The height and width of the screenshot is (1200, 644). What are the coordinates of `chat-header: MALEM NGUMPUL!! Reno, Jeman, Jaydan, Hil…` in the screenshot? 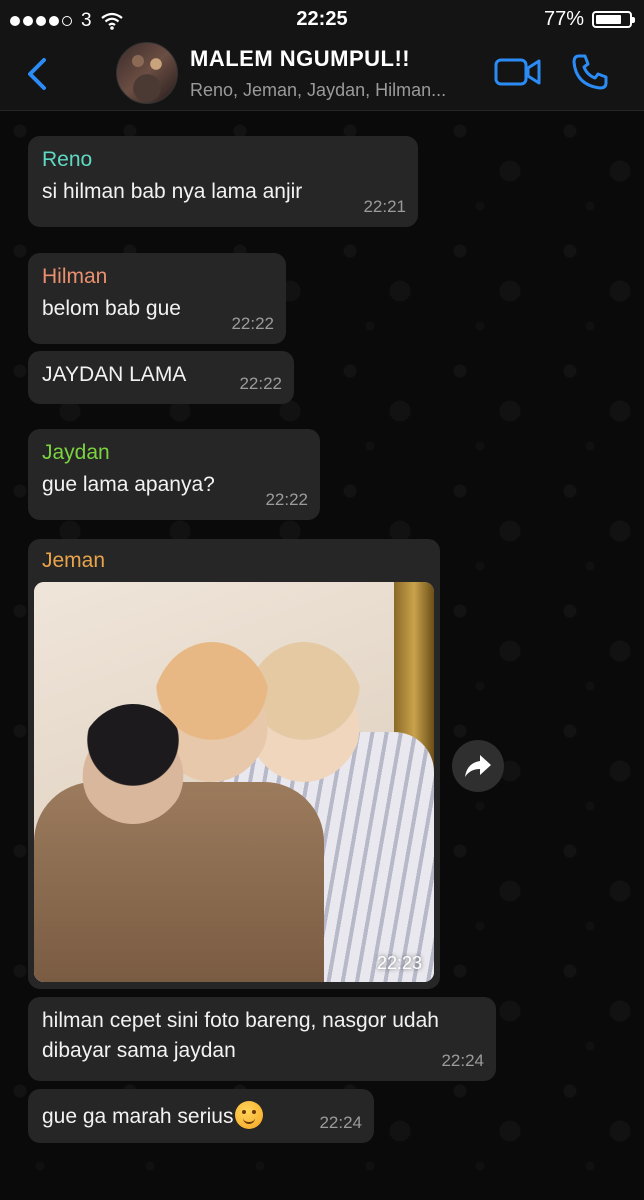 It's located at (322, 74).